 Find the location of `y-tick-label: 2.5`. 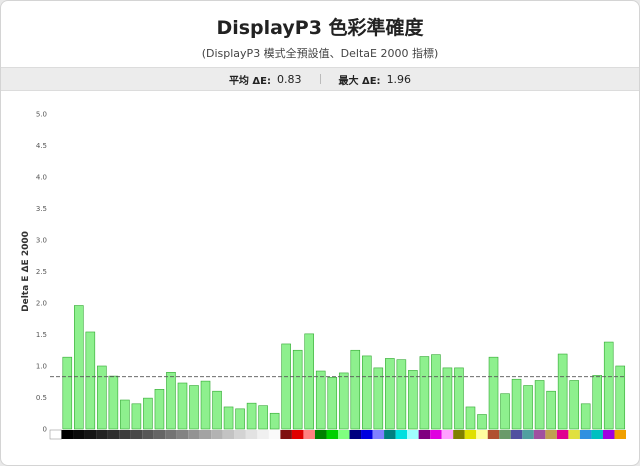

y-tick-label: 2.5 is located at coordinates (41, 272).